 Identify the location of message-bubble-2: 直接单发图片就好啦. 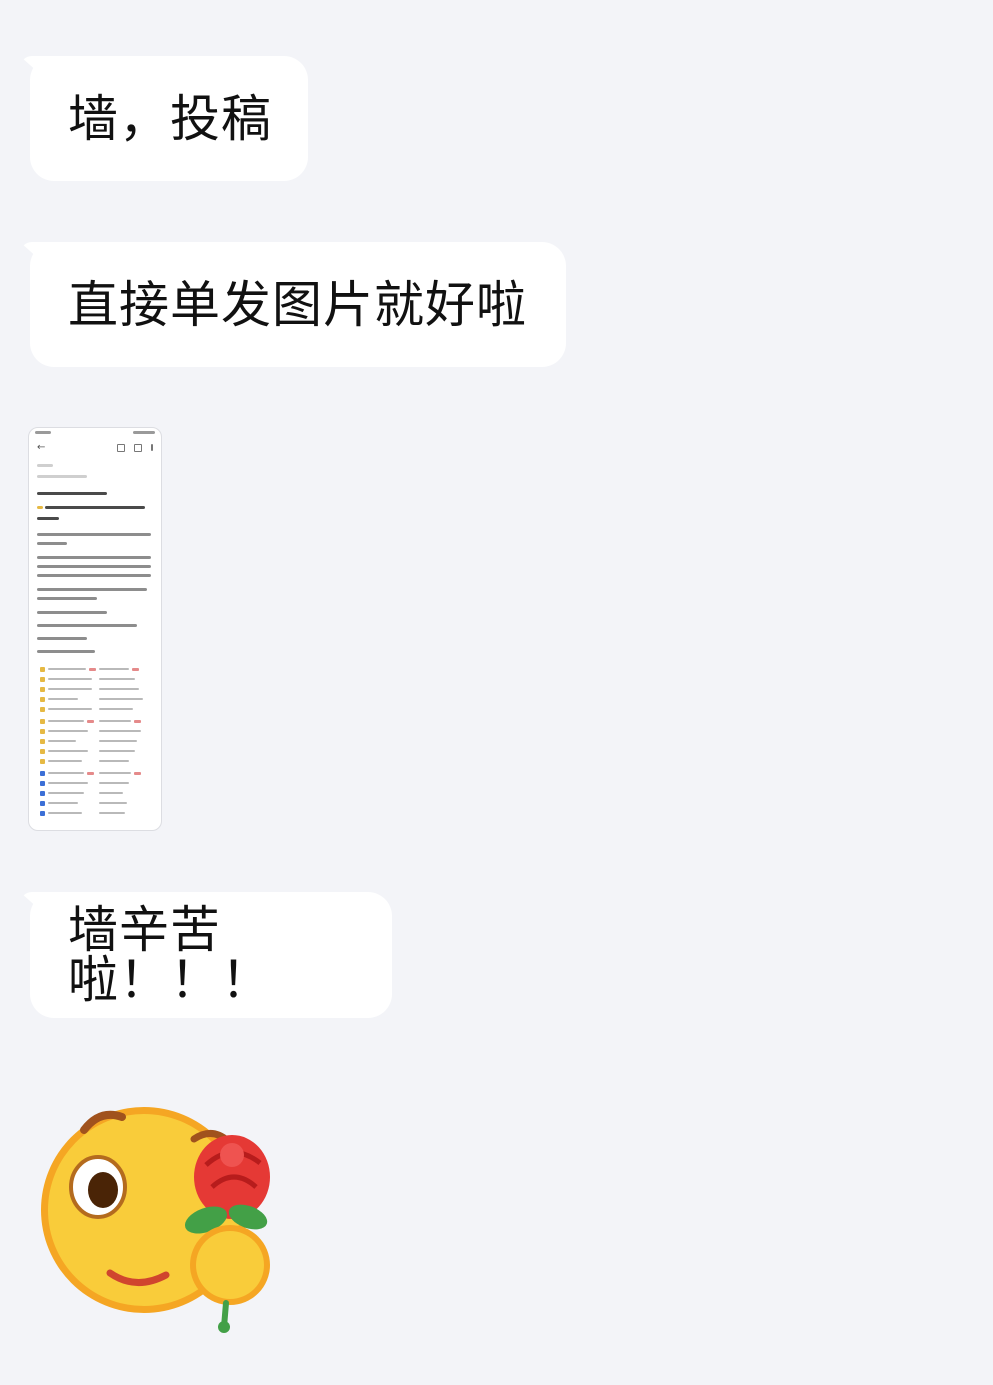
(298, 304).